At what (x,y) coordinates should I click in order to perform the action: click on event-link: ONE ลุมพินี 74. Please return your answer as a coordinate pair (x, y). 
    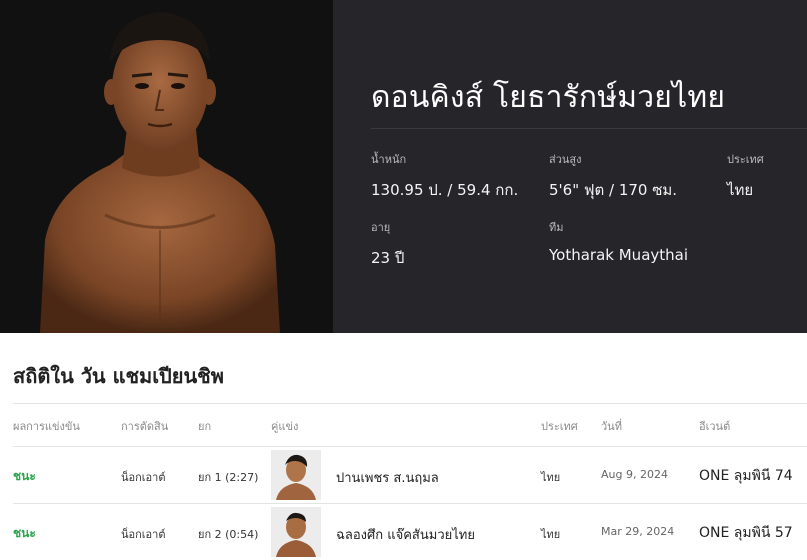
    Looking at the image, I should click on (746, 476).